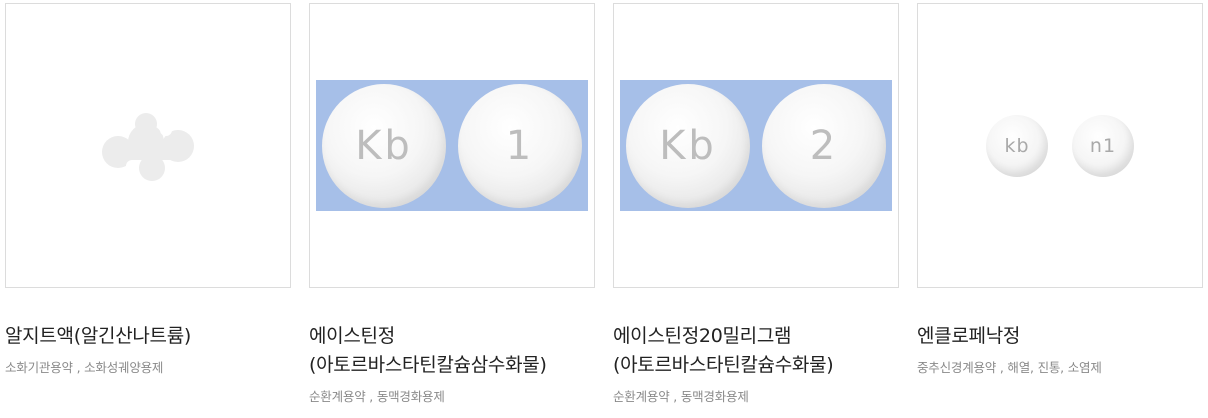 This screenshot has height=418, width=1208. Describe the element at coordinates (352, 336) in the screenshot. I see `product-name-line1: 에이스틴정` at that location.